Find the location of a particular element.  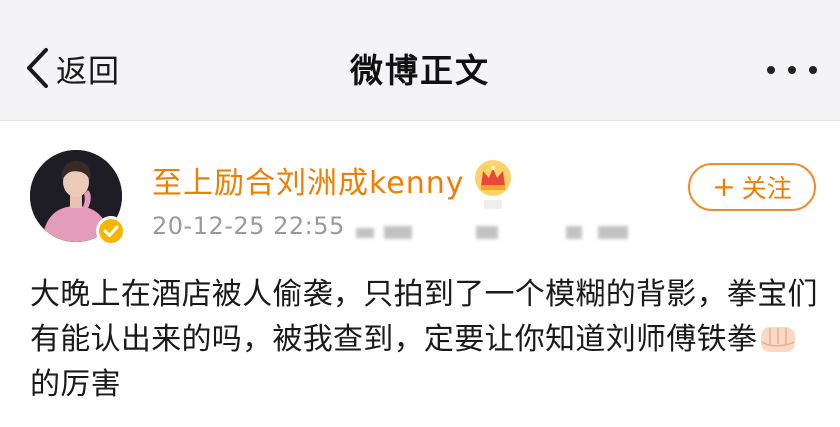

username: 至上励合刘洲成kenny is located at coordinates (308, 180).